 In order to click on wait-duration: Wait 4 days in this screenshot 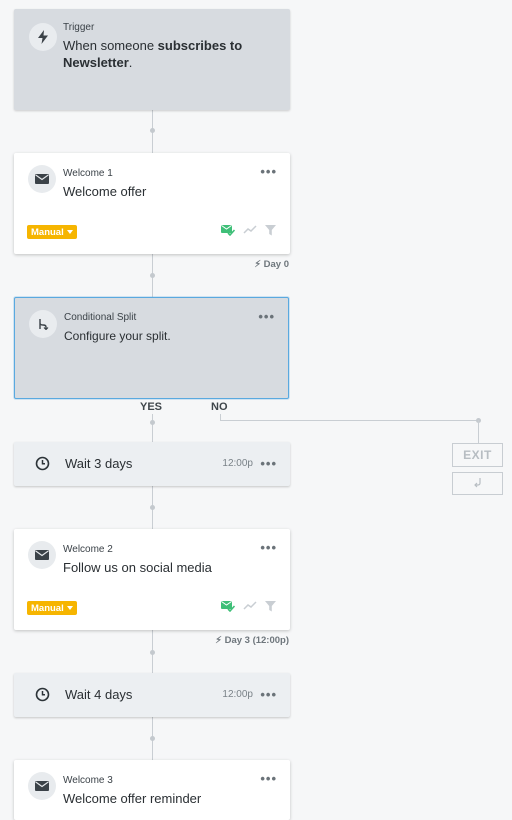, I will do `click(99, 694)`.